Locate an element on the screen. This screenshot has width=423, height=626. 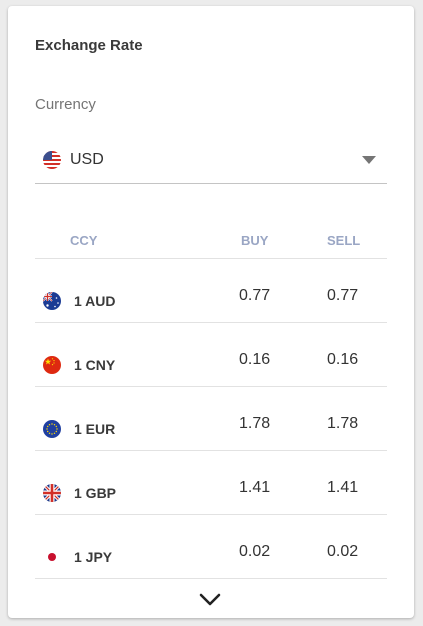
table-header: CCY BUY SELL is located at coordinates (211, 243).